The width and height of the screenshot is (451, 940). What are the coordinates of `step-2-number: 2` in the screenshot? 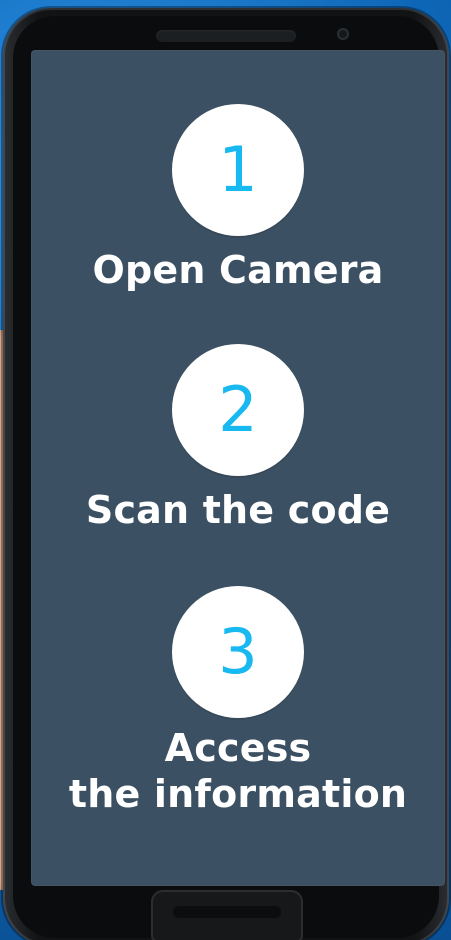 It's located at (238, 409).